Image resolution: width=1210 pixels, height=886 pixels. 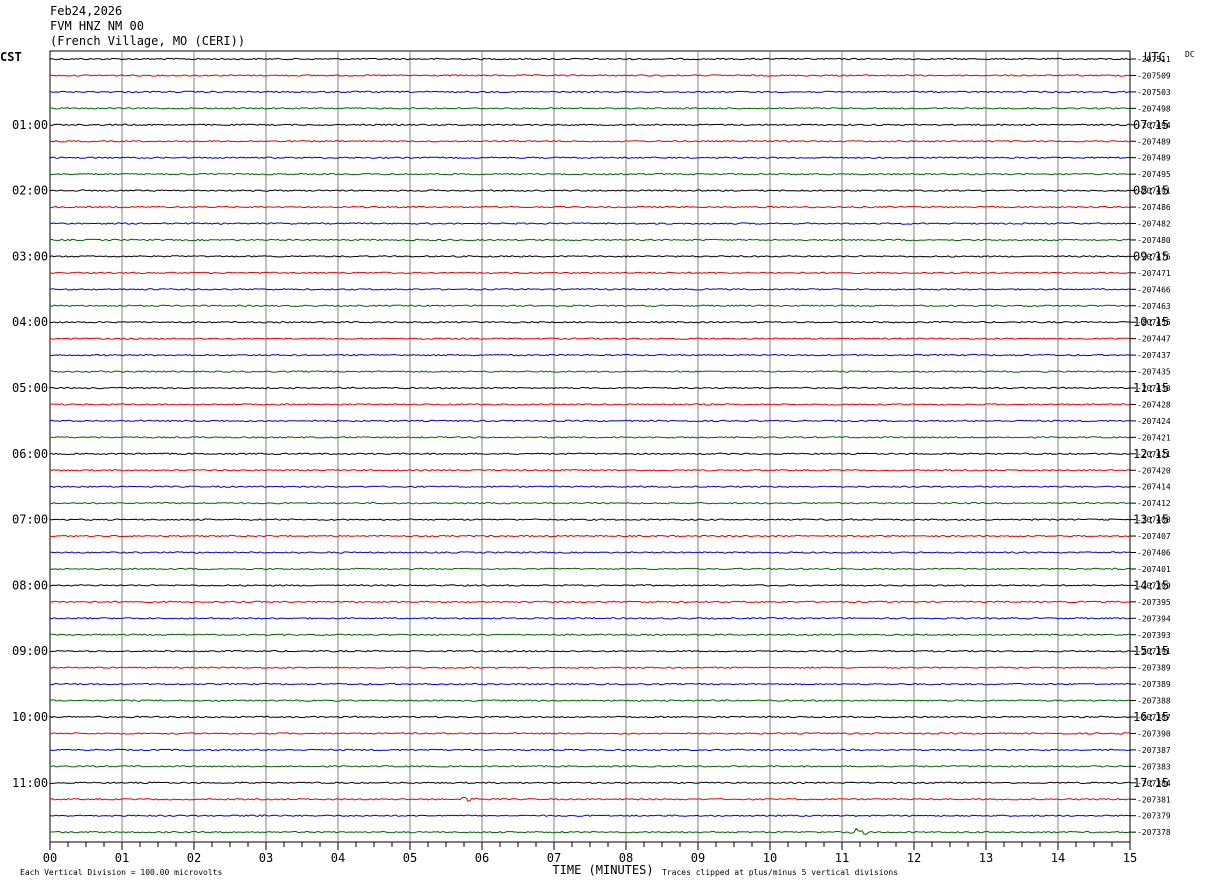 What do you see at coordinates (30, 256) in the screenshot?
I see `left-hour-label: 03:00` at bounding box center [30, 256].